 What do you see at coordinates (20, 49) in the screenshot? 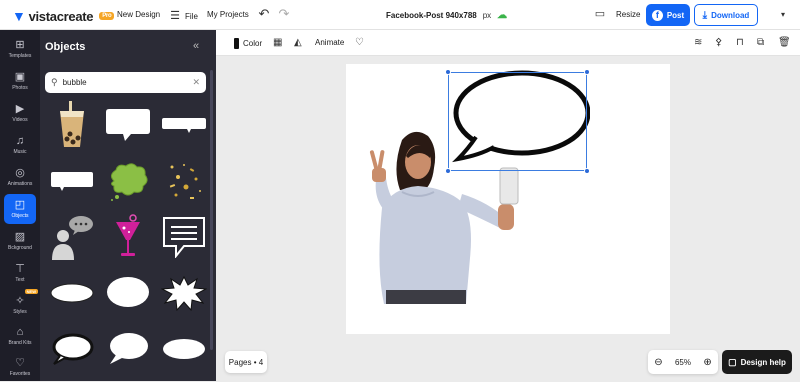
I see `rail-item-templates: ⊞ Templates` at bounding box center [20, 49].